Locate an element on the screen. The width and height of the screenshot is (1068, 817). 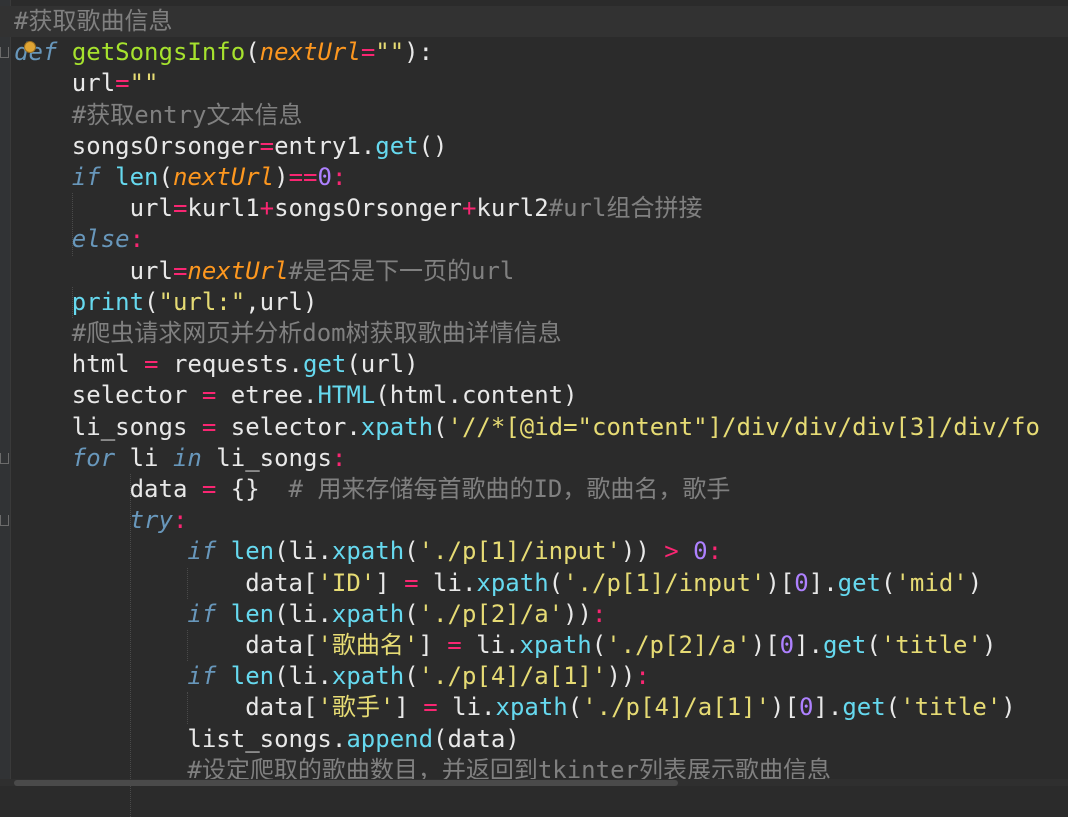
code-line: url=kurl1+songsOrsonger+kurl2#url组合拼接 is located at coordinates (358, 208).